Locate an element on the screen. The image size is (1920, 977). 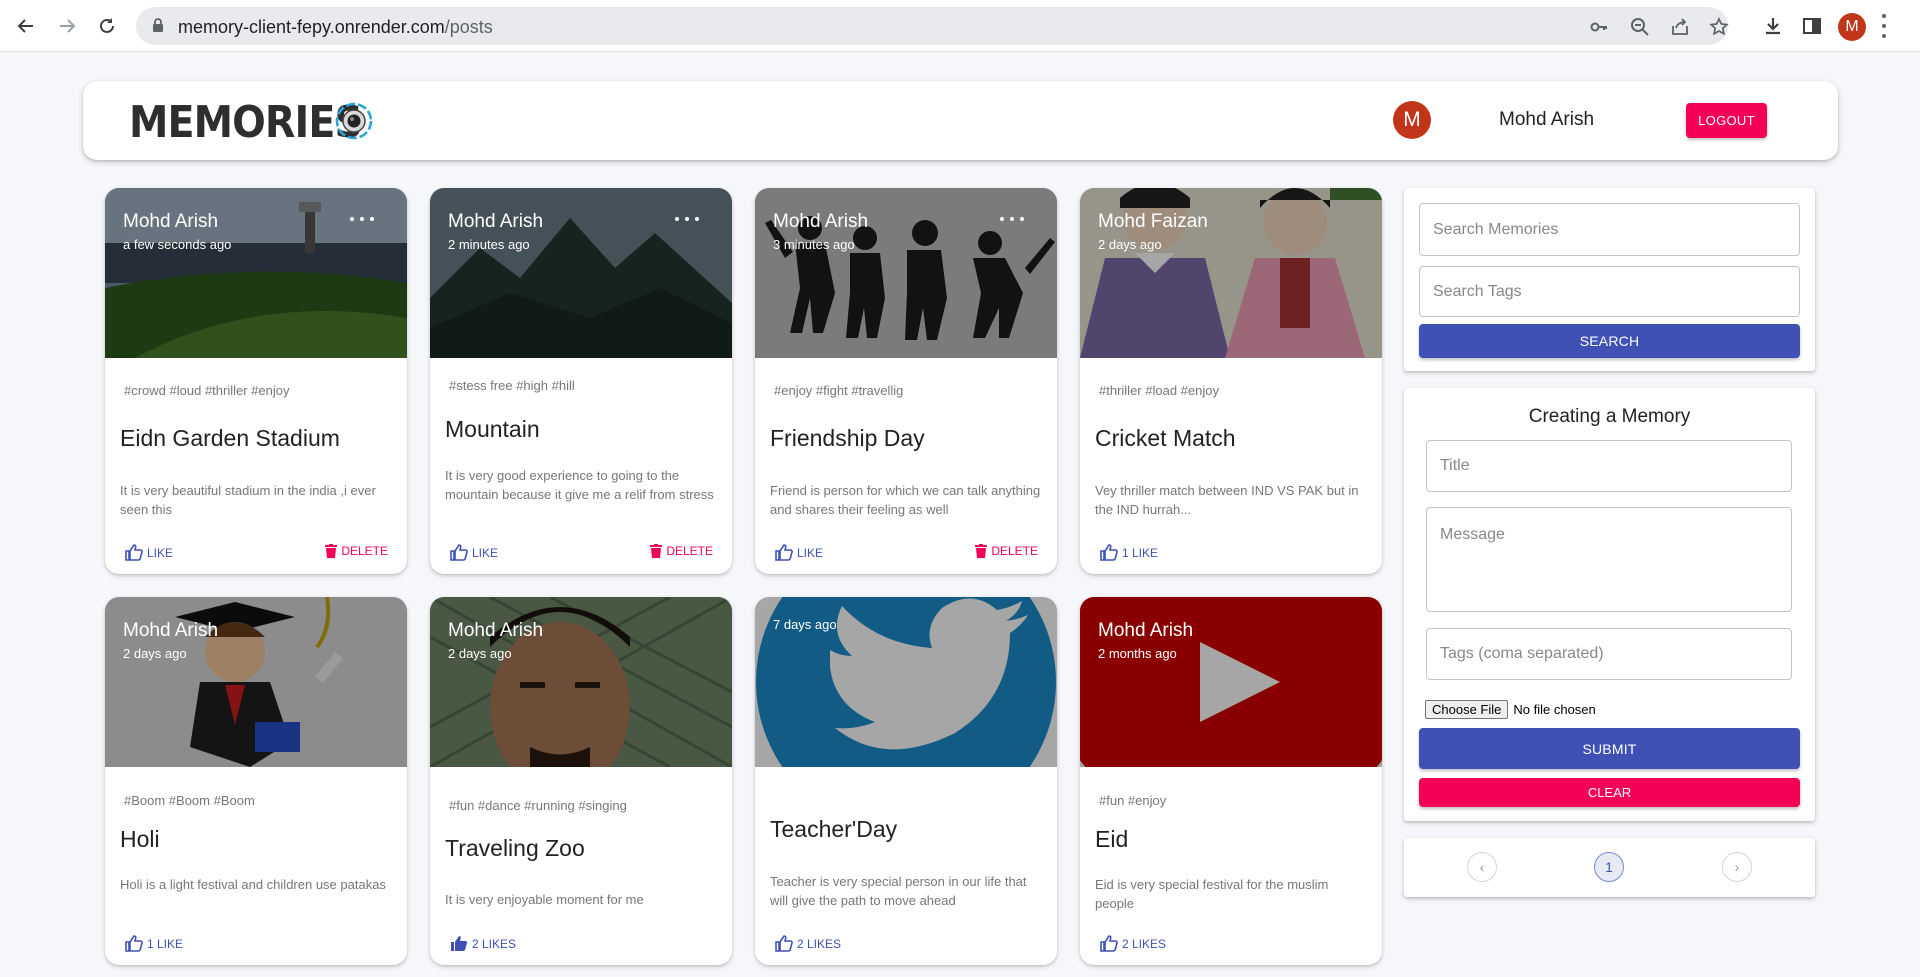
post-title: Mountain is located at coordinates (492, 429).